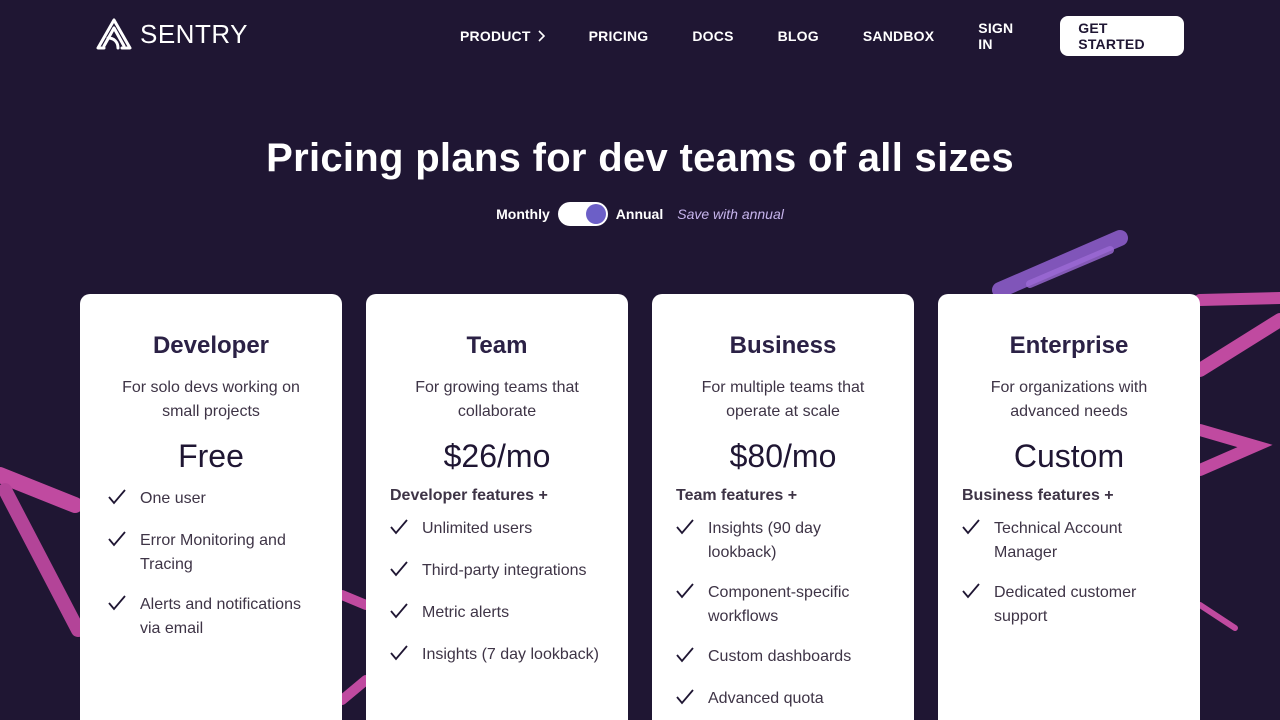  Describe the element at coordinates (798, 36) in the screenshot. I see `nav-blog: BLOG` at that location.